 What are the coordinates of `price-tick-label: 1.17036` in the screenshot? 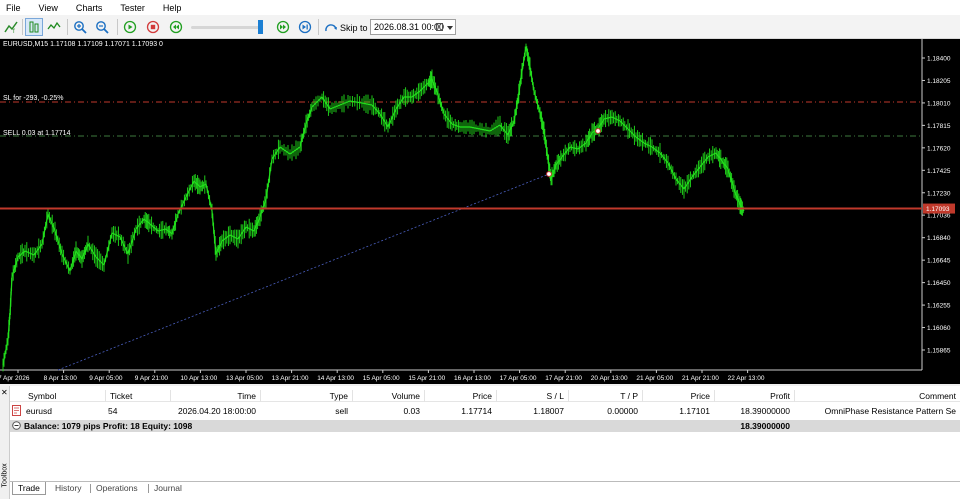 It's located at (939, 216).